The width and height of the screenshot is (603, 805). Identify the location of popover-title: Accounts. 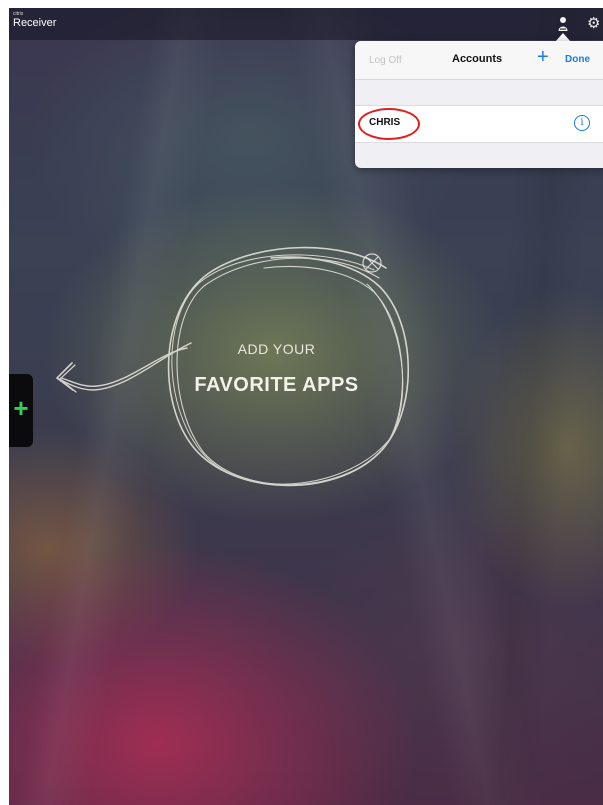
(477, 59).